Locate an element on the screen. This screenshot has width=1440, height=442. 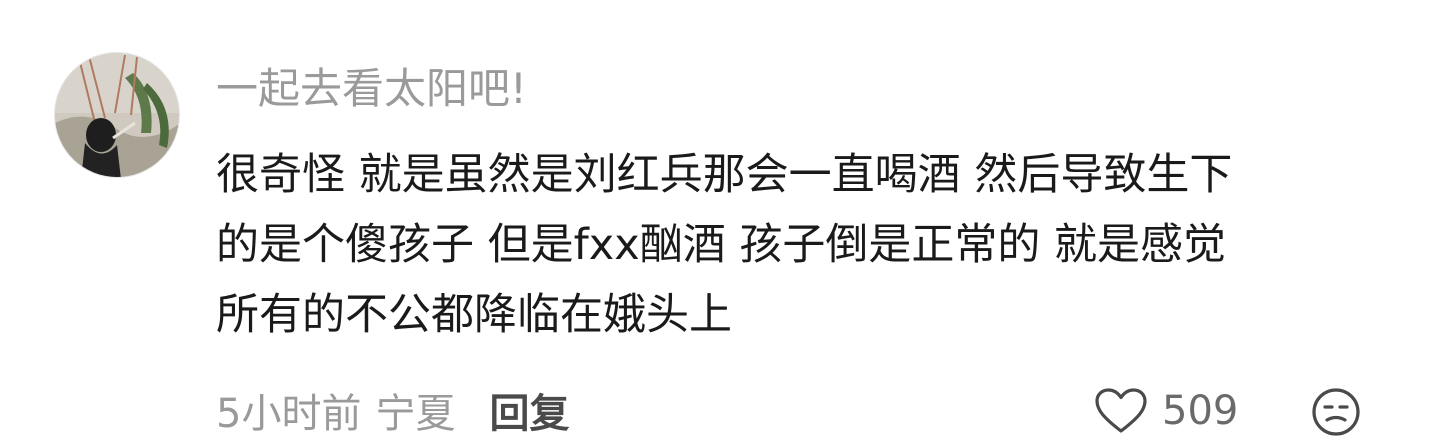
comment-text-line: 很奇怪 就是虽然是刘红兵那会一直喝酒 然后导致生下 is located at coordinates (724, 175).